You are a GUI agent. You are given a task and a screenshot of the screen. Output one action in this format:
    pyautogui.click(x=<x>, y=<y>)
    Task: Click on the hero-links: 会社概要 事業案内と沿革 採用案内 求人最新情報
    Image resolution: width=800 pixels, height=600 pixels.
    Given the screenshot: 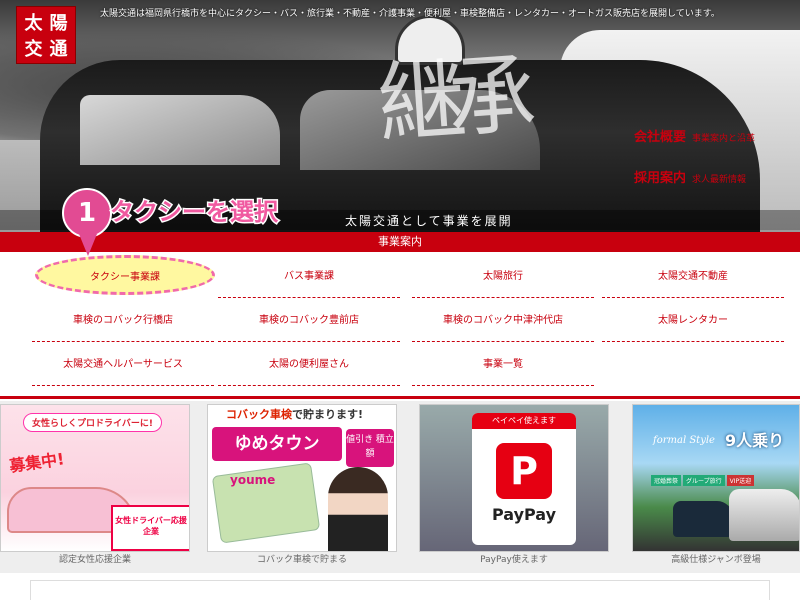 What is the action you would take?
    pyautogui.click(x=717, y=167)
    